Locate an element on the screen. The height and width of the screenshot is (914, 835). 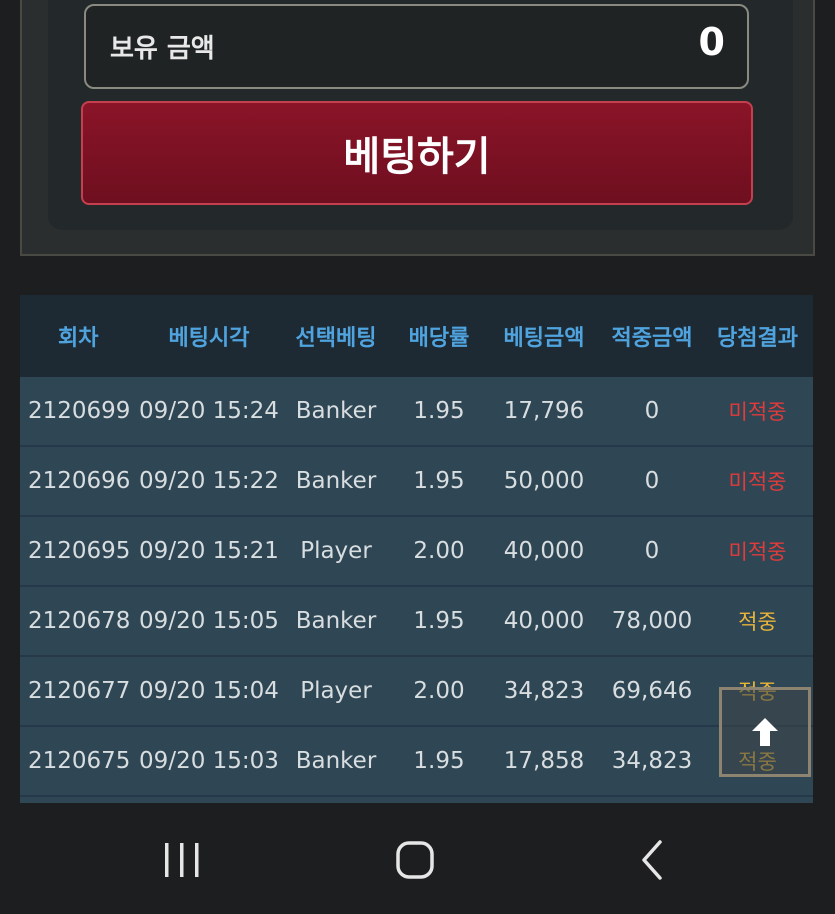
back-button is located at coordinates (651, 860).